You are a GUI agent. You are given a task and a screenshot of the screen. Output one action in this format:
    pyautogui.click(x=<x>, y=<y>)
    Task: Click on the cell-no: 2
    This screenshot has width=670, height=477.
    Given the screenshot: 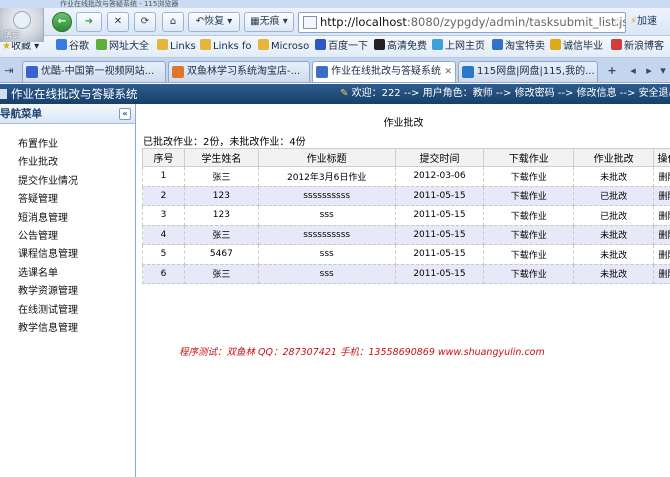 What is the action you would take?
    pyautogui.click(x=163, y=195)
    